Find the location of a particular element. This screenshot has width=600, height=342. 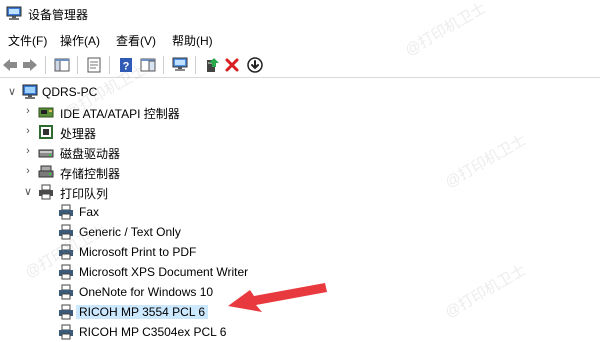

tree-category-label: 处理器 is located at coordinates (78, 134).